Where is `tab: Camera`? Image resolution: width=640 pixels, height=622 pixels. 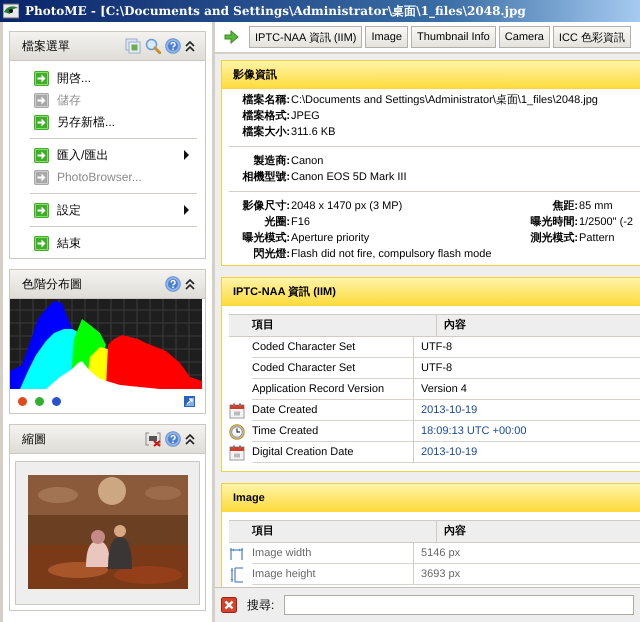
tab: Camera is located at coordinates (524, 37).